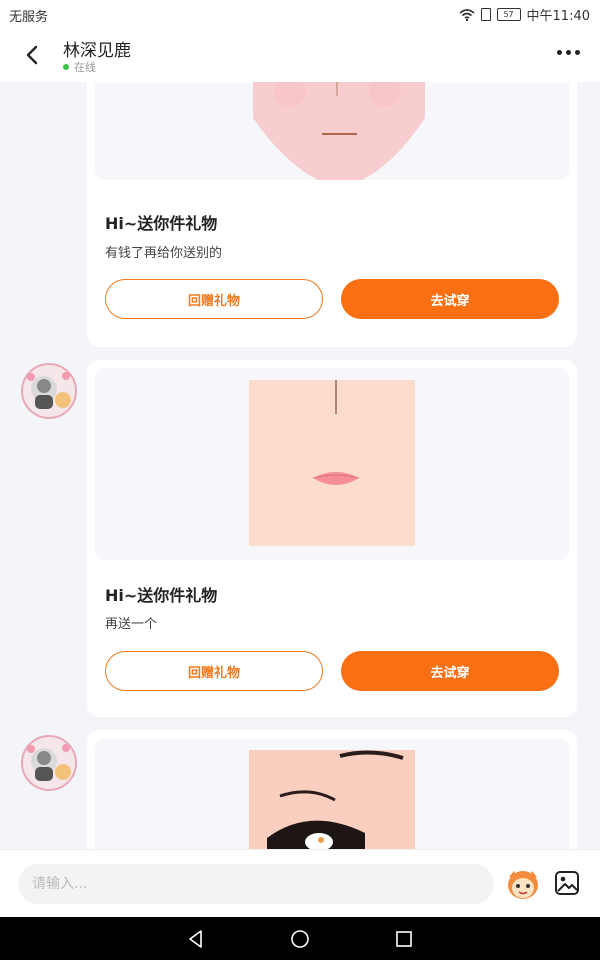  What do you see at coordinates (404, 939) in the screenshot?
I see `nav-recent-icon` at bounding box center [404, 939].